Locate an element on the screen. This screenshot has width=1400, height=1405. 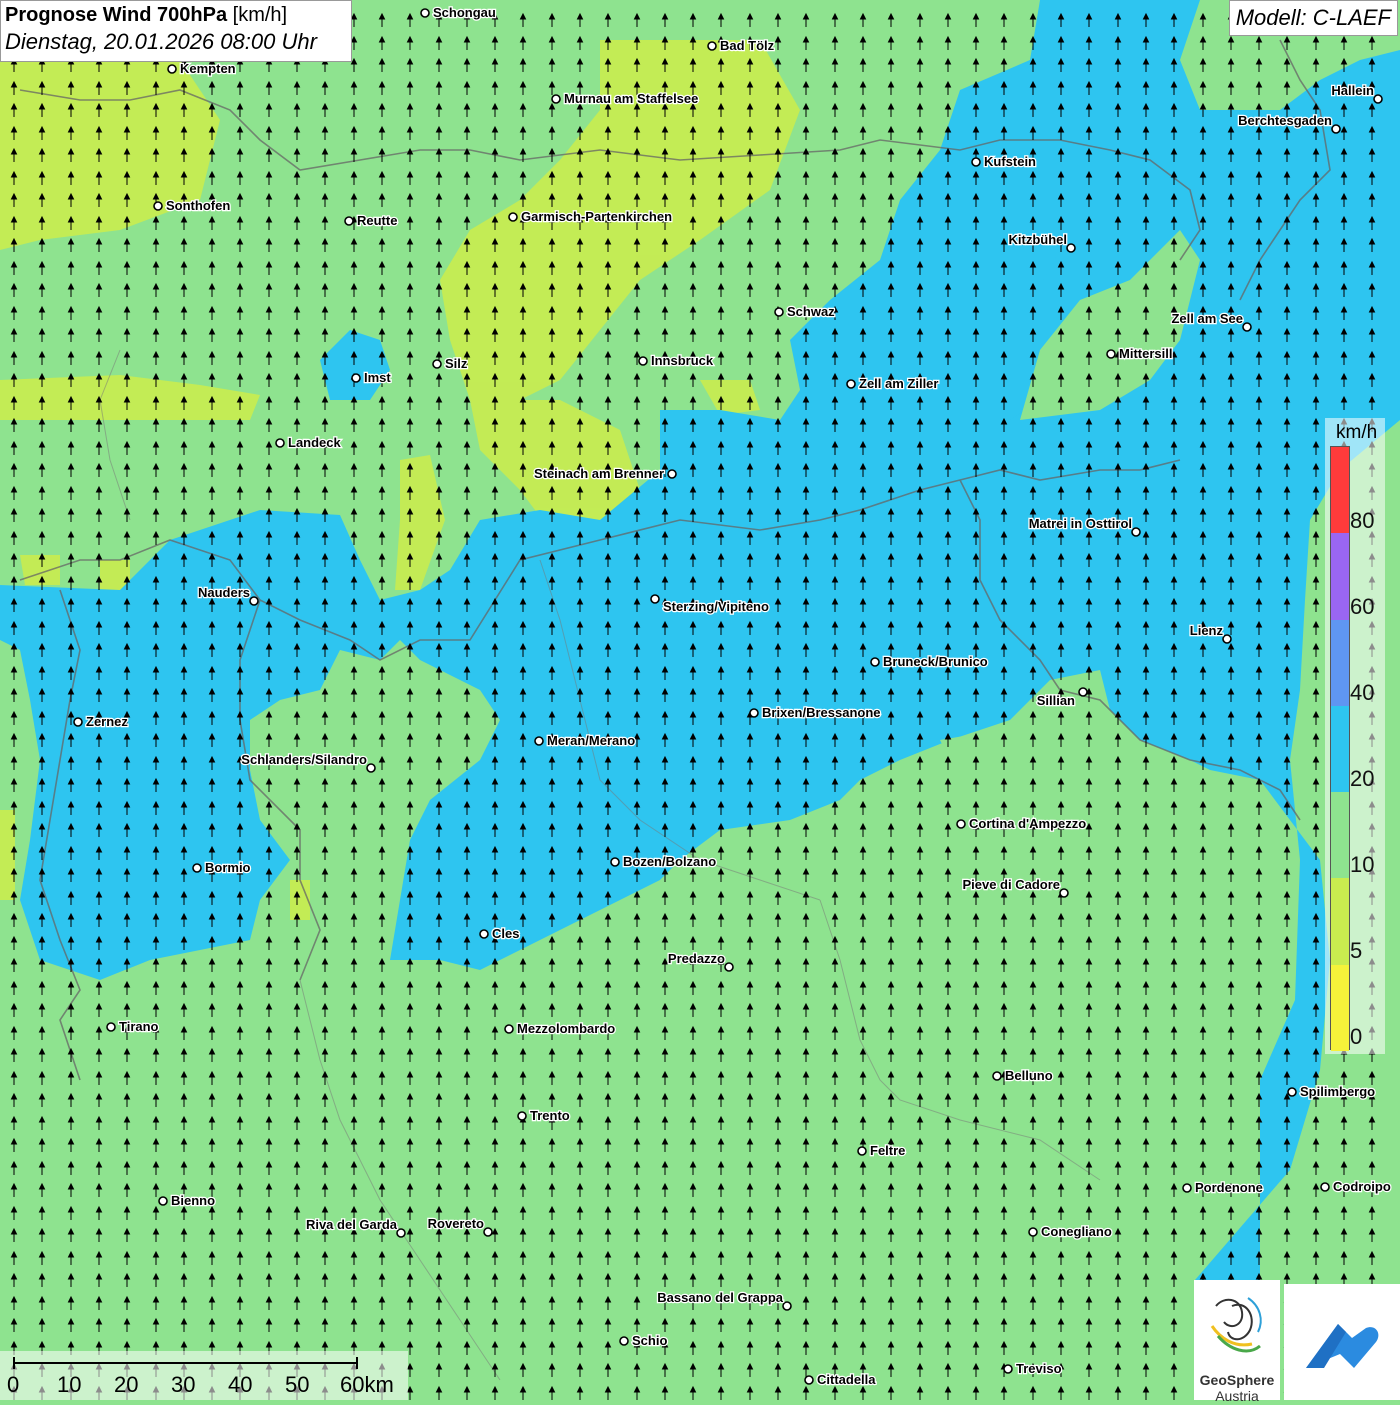
city-label: Nauders is located at coordinates (224, 592).